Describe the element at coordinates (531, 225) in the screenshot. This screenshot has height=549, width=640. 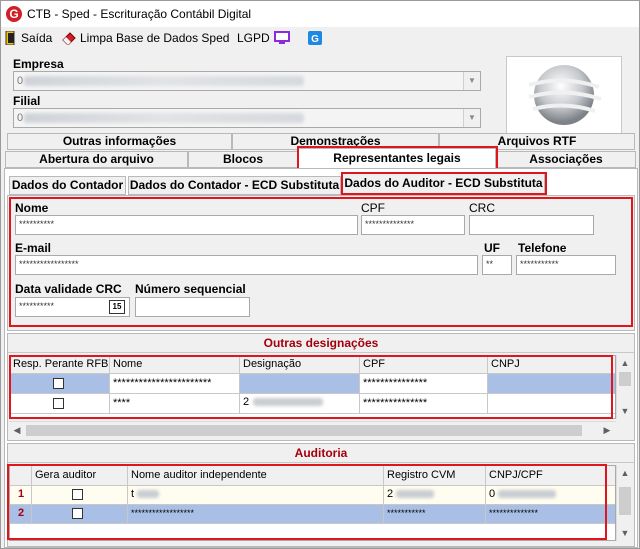
I see `crc-input` at that location.